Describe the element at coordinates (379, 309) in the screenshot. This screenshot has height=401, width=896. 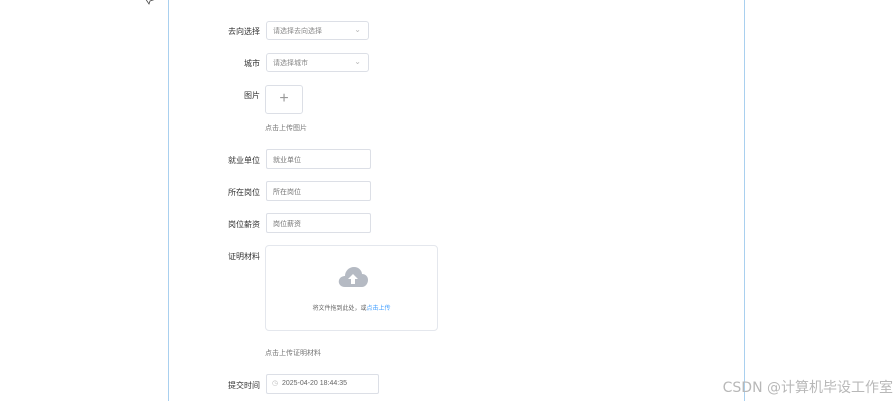
I see `proof-upload-link: 点击上传` at that location.